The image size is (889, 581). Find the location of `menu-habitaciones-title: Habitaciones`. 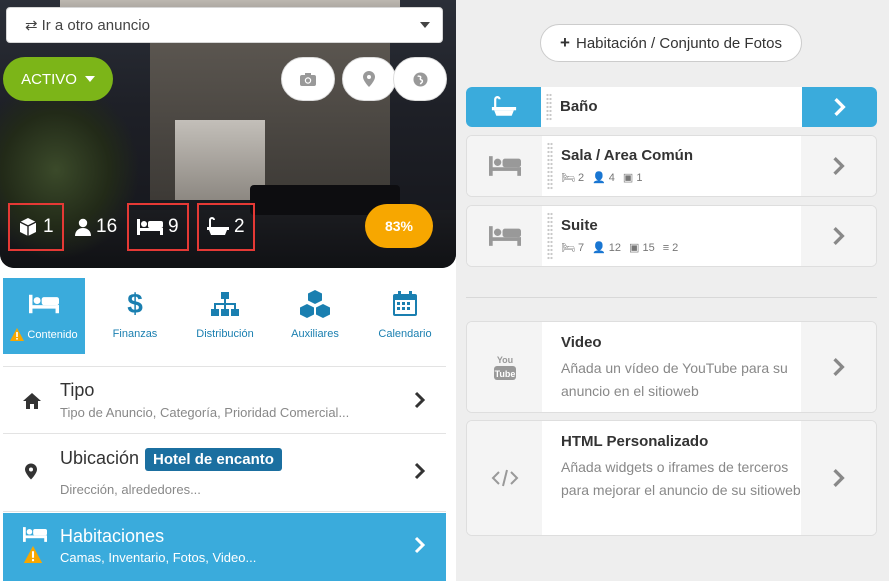

menu-habitaciones-title: Habitaciones is located at coordinates (112, 536).